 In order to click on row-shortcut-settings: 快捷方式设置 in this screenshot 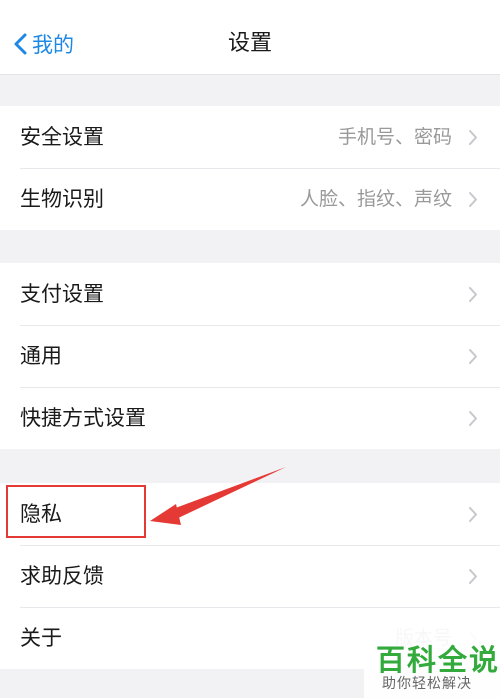, I will do `click(250, 418)`.